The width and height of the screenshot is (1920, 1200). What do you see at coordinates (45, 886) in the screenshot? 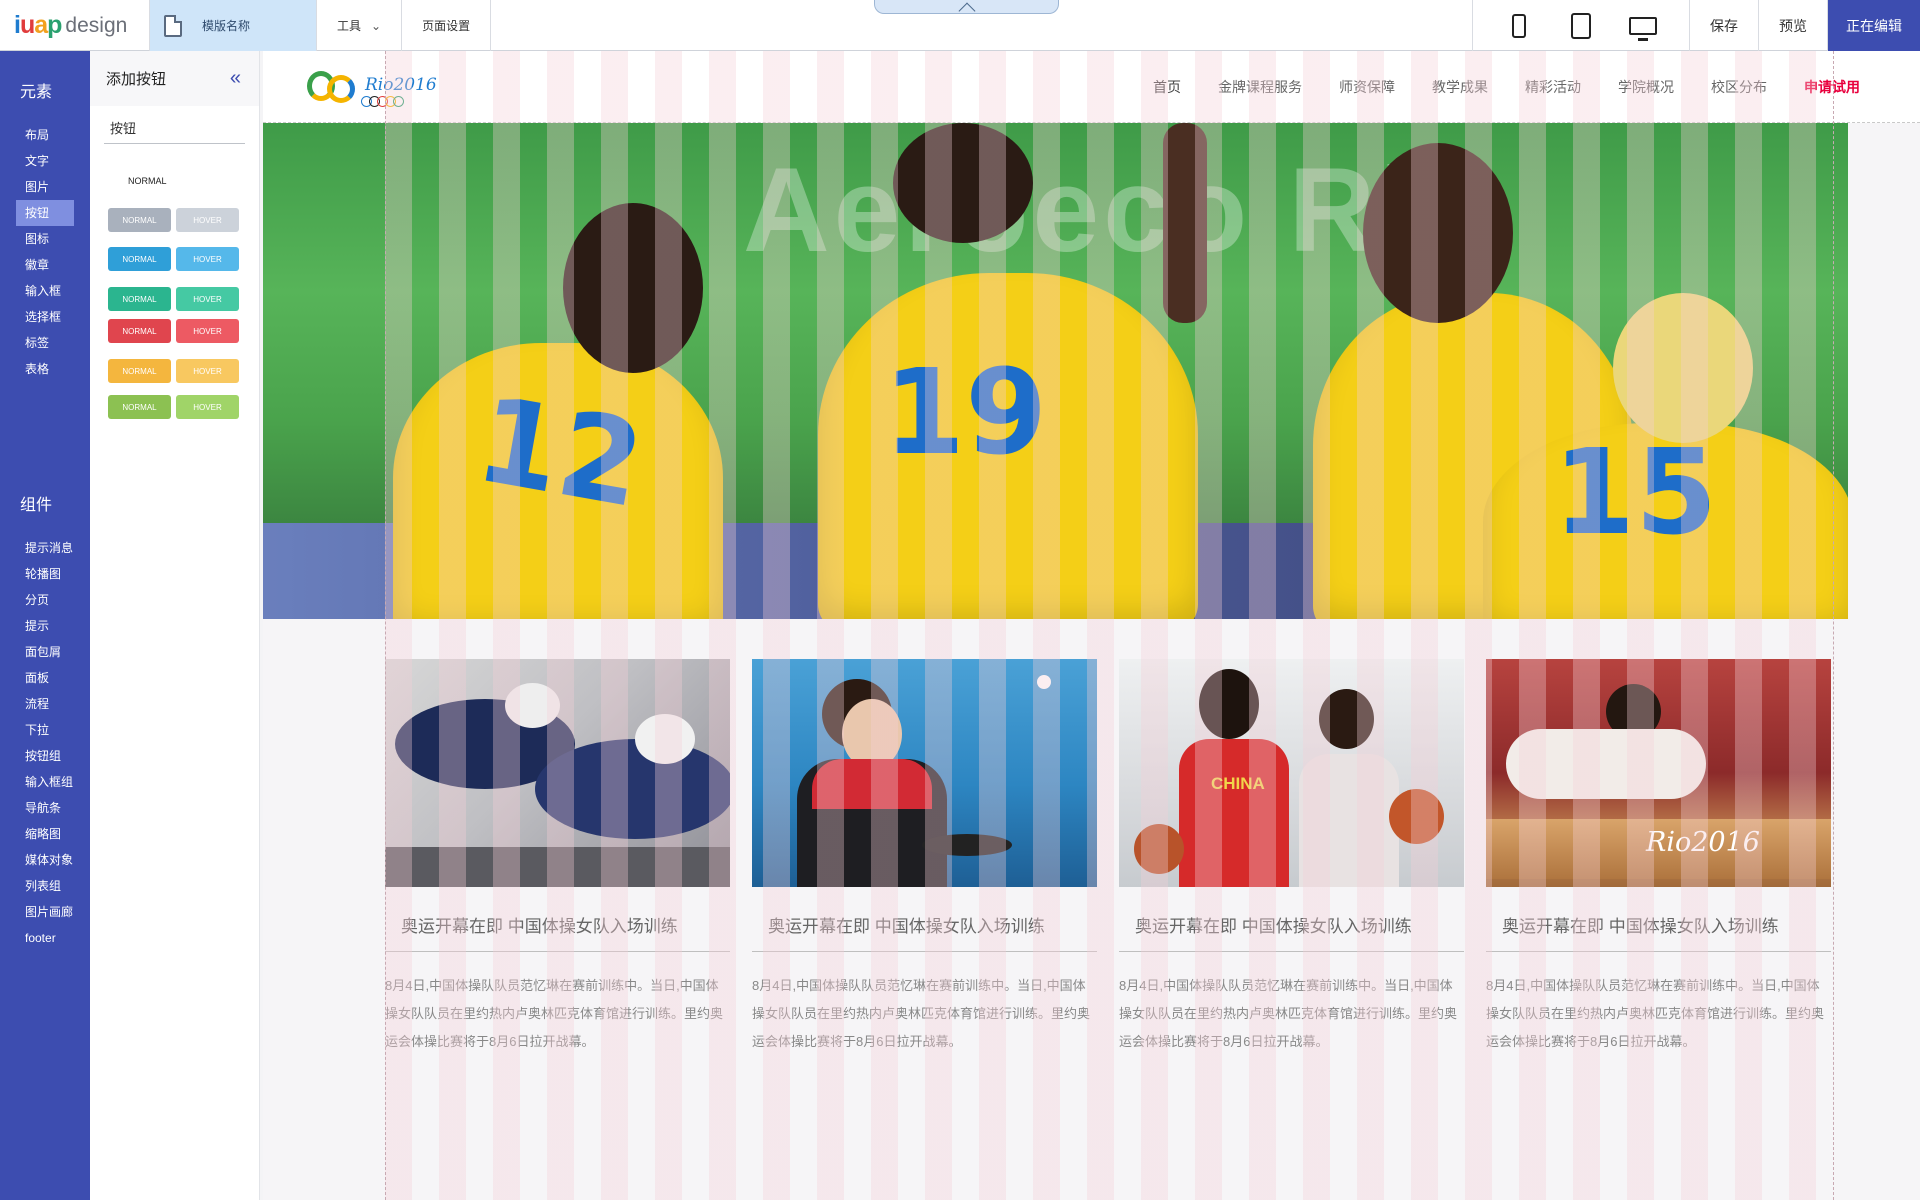
I see `rail-item-list-group: 列表组` at bounding box center [45, 886].